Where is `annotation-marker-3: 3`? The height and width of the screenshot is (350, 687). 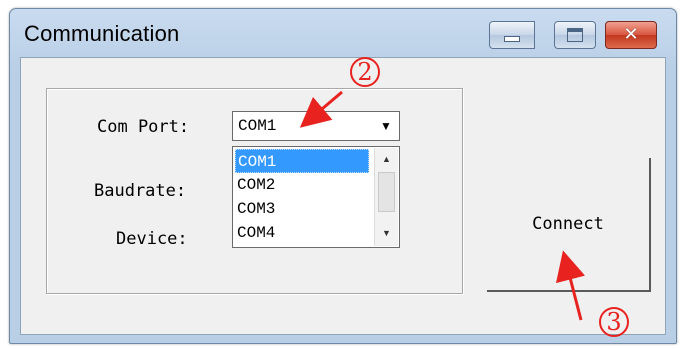
annotation-marker-3: 3 is located at coordinates (614, 322).